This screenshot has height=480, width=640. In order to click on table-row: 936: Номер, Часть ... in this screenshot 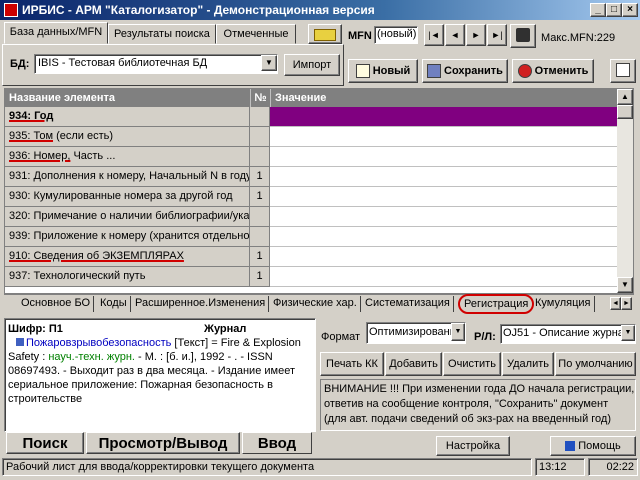, I will do `click(311, 157)`.